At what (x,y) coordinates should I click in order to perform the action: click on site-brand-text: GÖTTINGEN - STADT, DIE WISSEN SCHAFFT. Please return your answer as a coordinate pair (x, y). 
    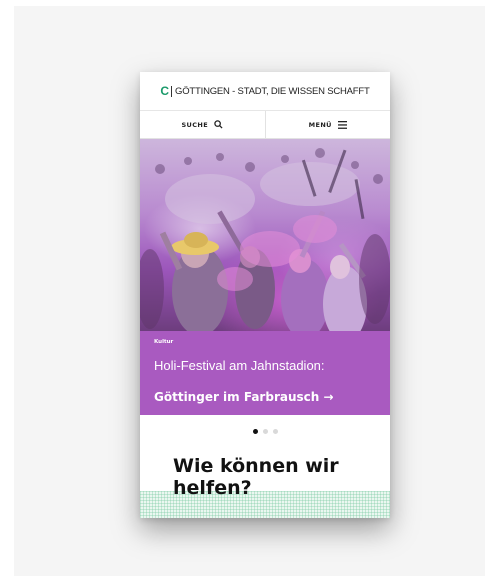
    Looking at the image, I should click on (272, 91).